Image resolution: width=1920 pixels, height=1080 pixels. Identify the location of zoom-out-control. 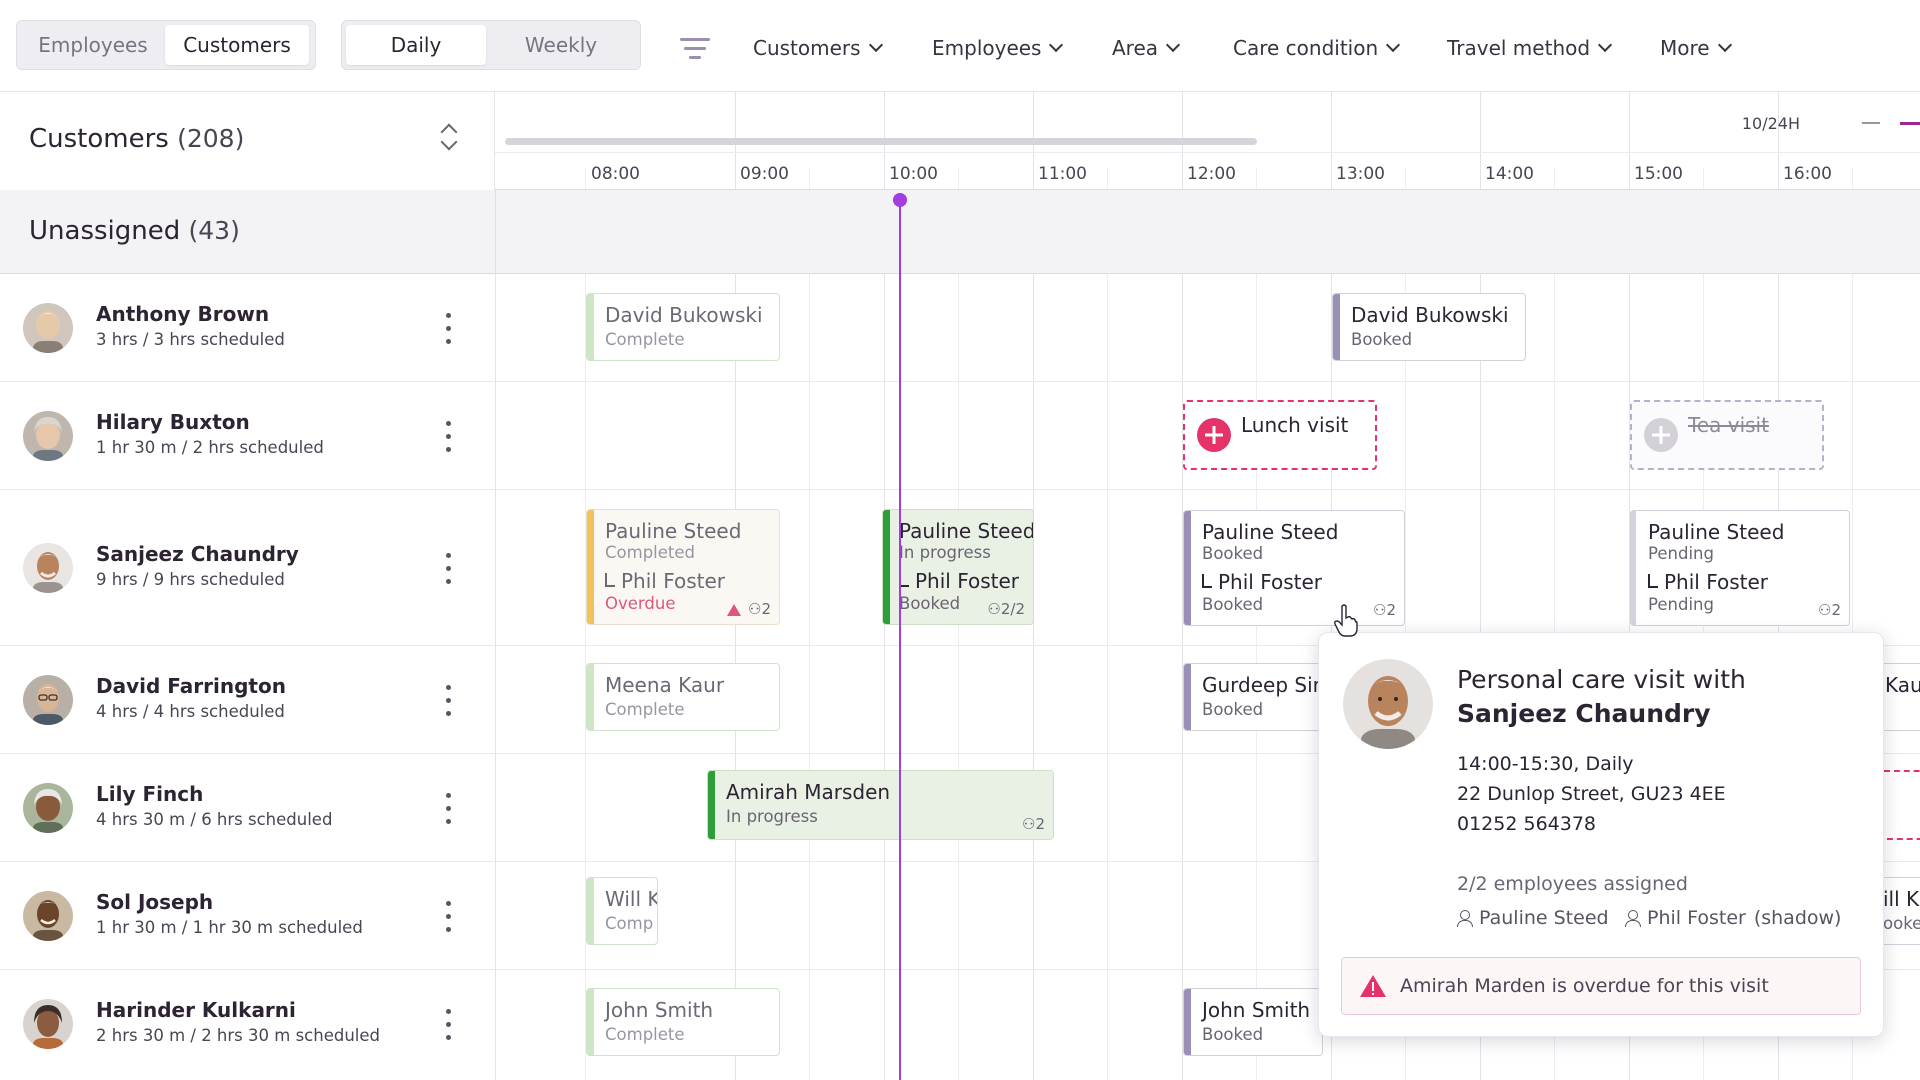
(1871, 123).